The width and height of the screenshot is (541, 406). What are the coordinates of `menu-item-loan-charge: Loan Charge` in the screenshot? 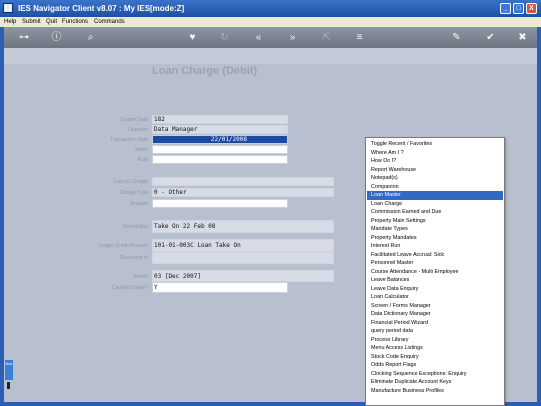 It's located at (435, 204).